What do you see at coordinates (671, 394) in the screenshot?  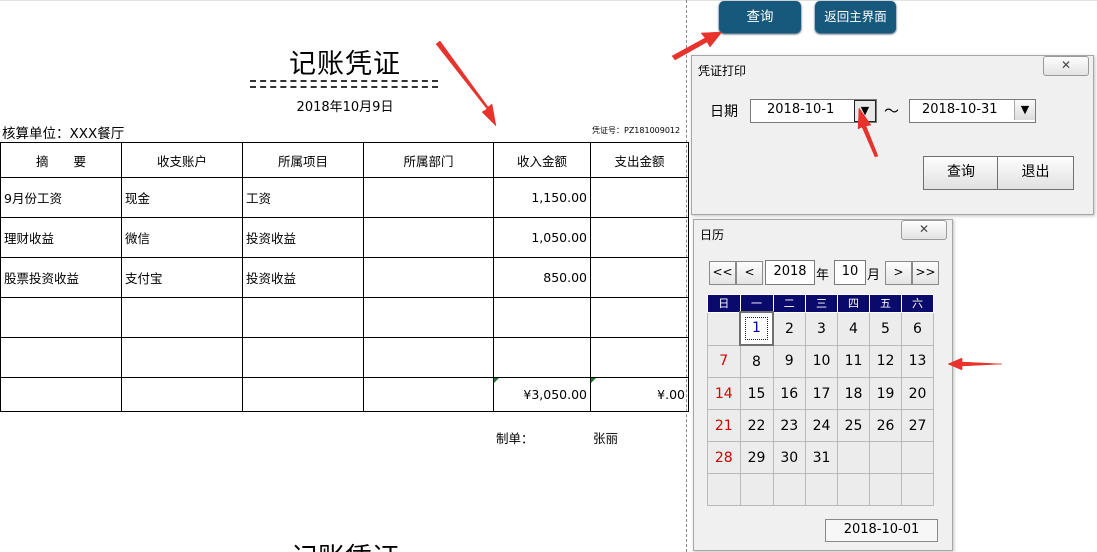 I see `total-expense: ¥.00` at bounding box center [671, 394].